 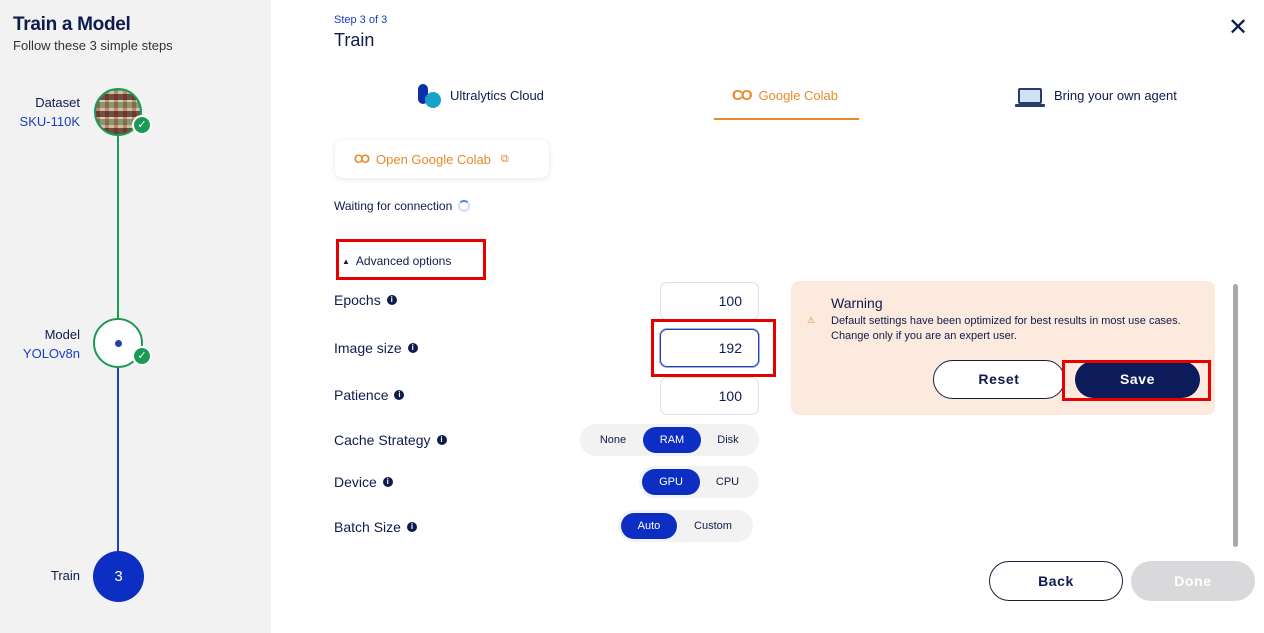 I want to click on cache-option-none: None, so click(x=613, y=440).